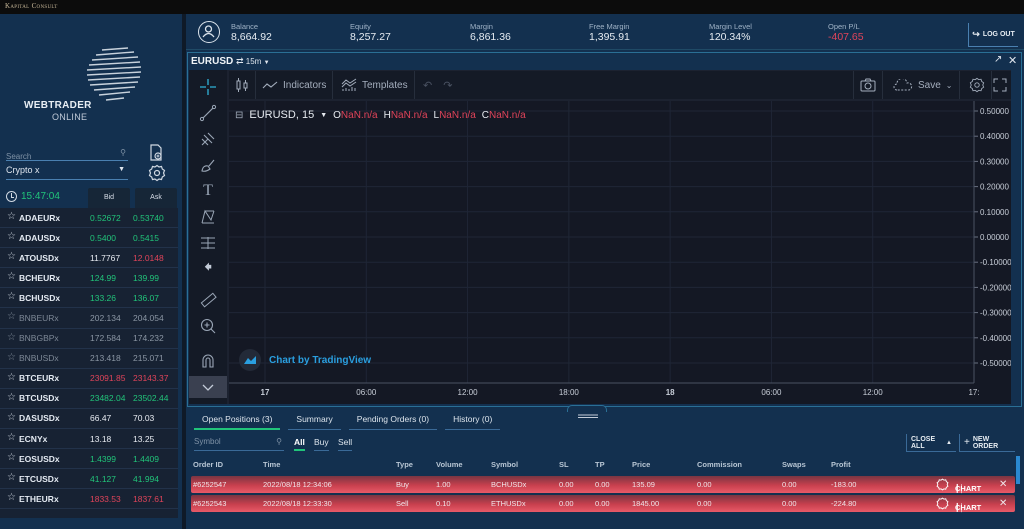 Image resolution: width=1024 pixels, height=529 pixels. I want to click on user-avatar-icon, so click(209, 32).